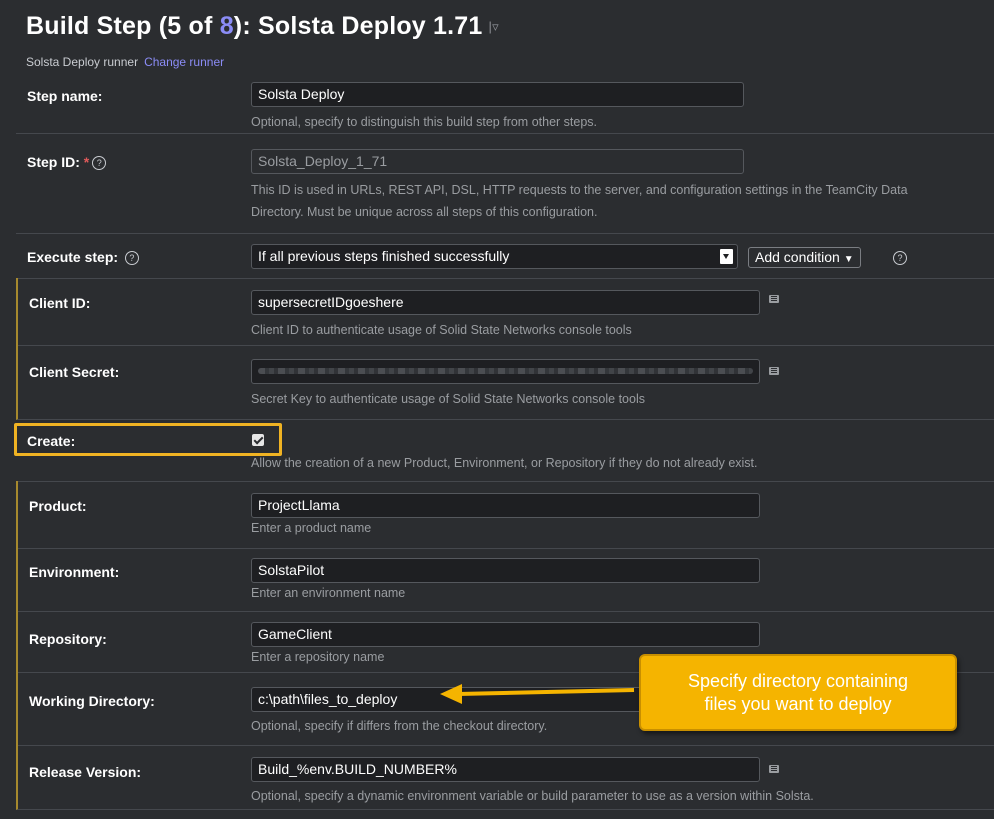 This screenshot has width=994, height=819. What do you see at coordinates (798, 704) in the screenshot?
I see `callout-line-2: files you want to deploy` at bounding box center [798, 704].